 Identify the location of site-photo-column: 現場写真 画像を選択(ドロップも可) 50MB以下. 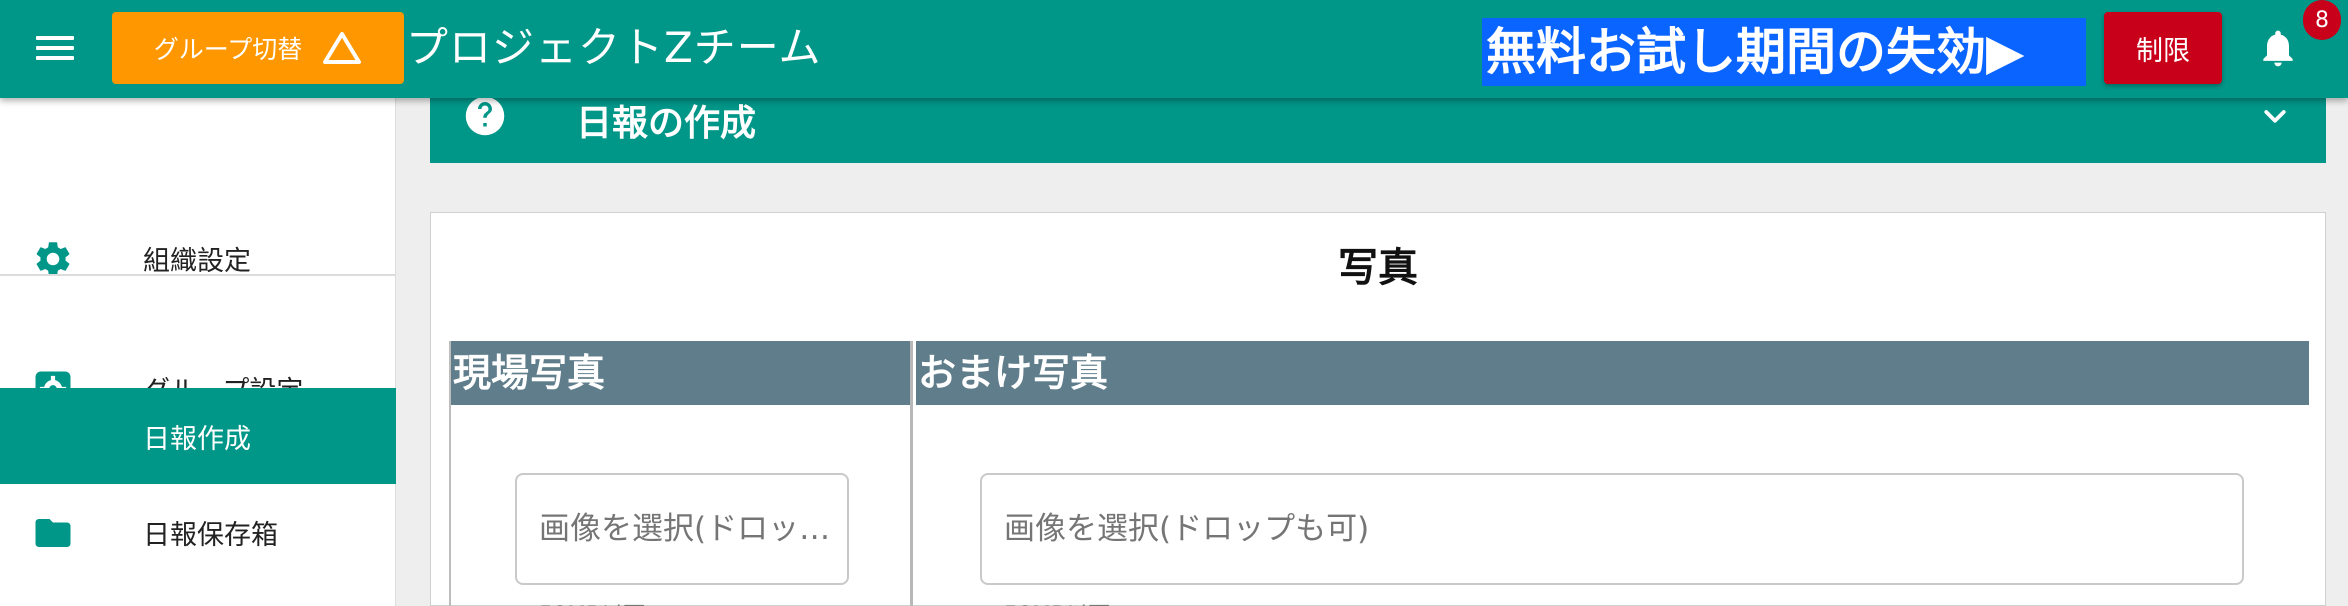
(682, 473).